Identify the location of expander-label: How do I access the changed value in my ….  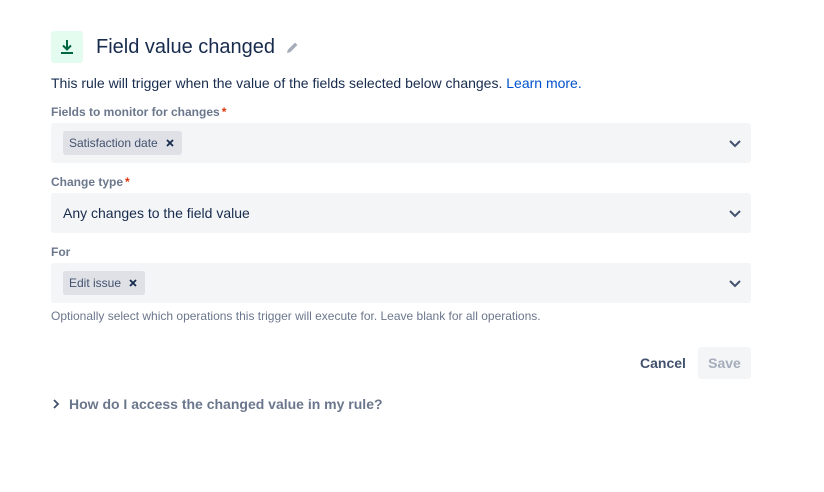
(226, 404).